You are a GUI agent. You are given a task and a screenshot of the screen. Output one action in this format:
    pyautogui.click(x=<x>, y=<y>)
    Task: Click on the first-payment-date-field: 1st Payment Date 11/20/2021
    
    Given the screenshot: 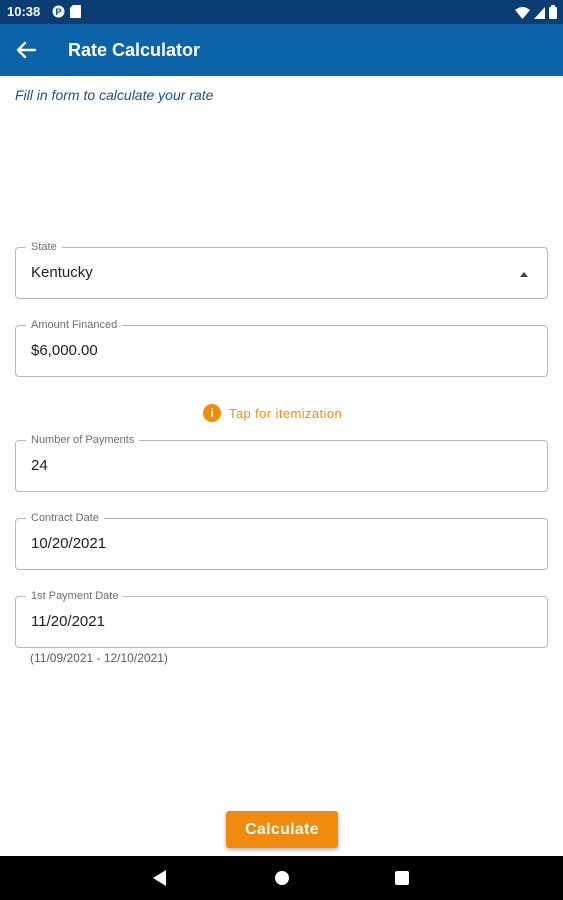 What is the action you would take?
    pyautogui.click(x=281, y=619)
    